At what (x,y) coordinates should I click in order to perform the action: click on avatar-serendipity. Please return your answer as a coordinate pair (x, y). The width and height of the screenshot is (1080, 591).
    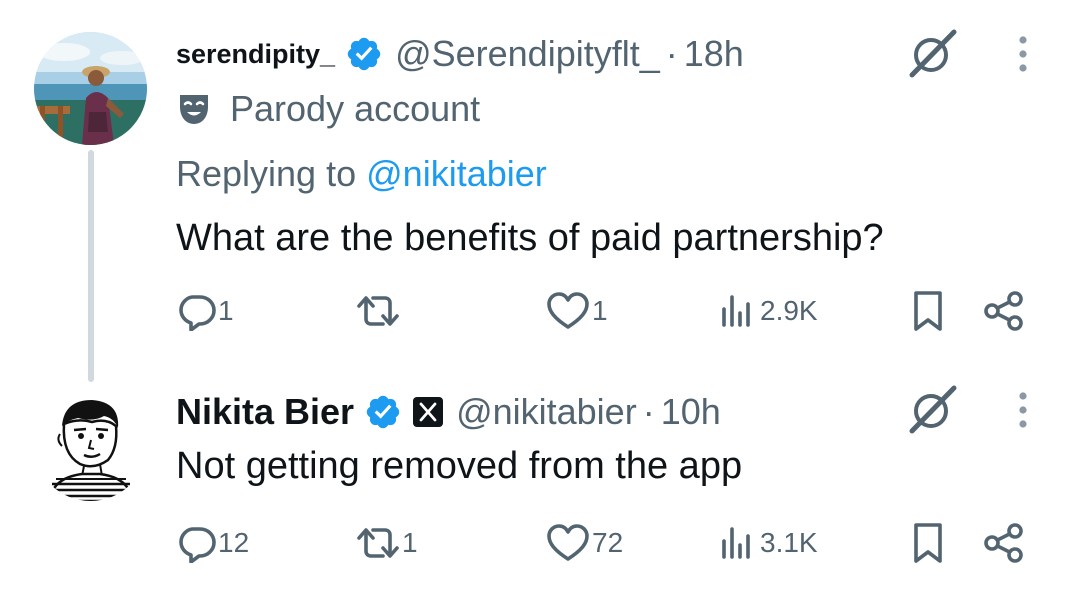
    Looking at the image, I should click on (90, 88).